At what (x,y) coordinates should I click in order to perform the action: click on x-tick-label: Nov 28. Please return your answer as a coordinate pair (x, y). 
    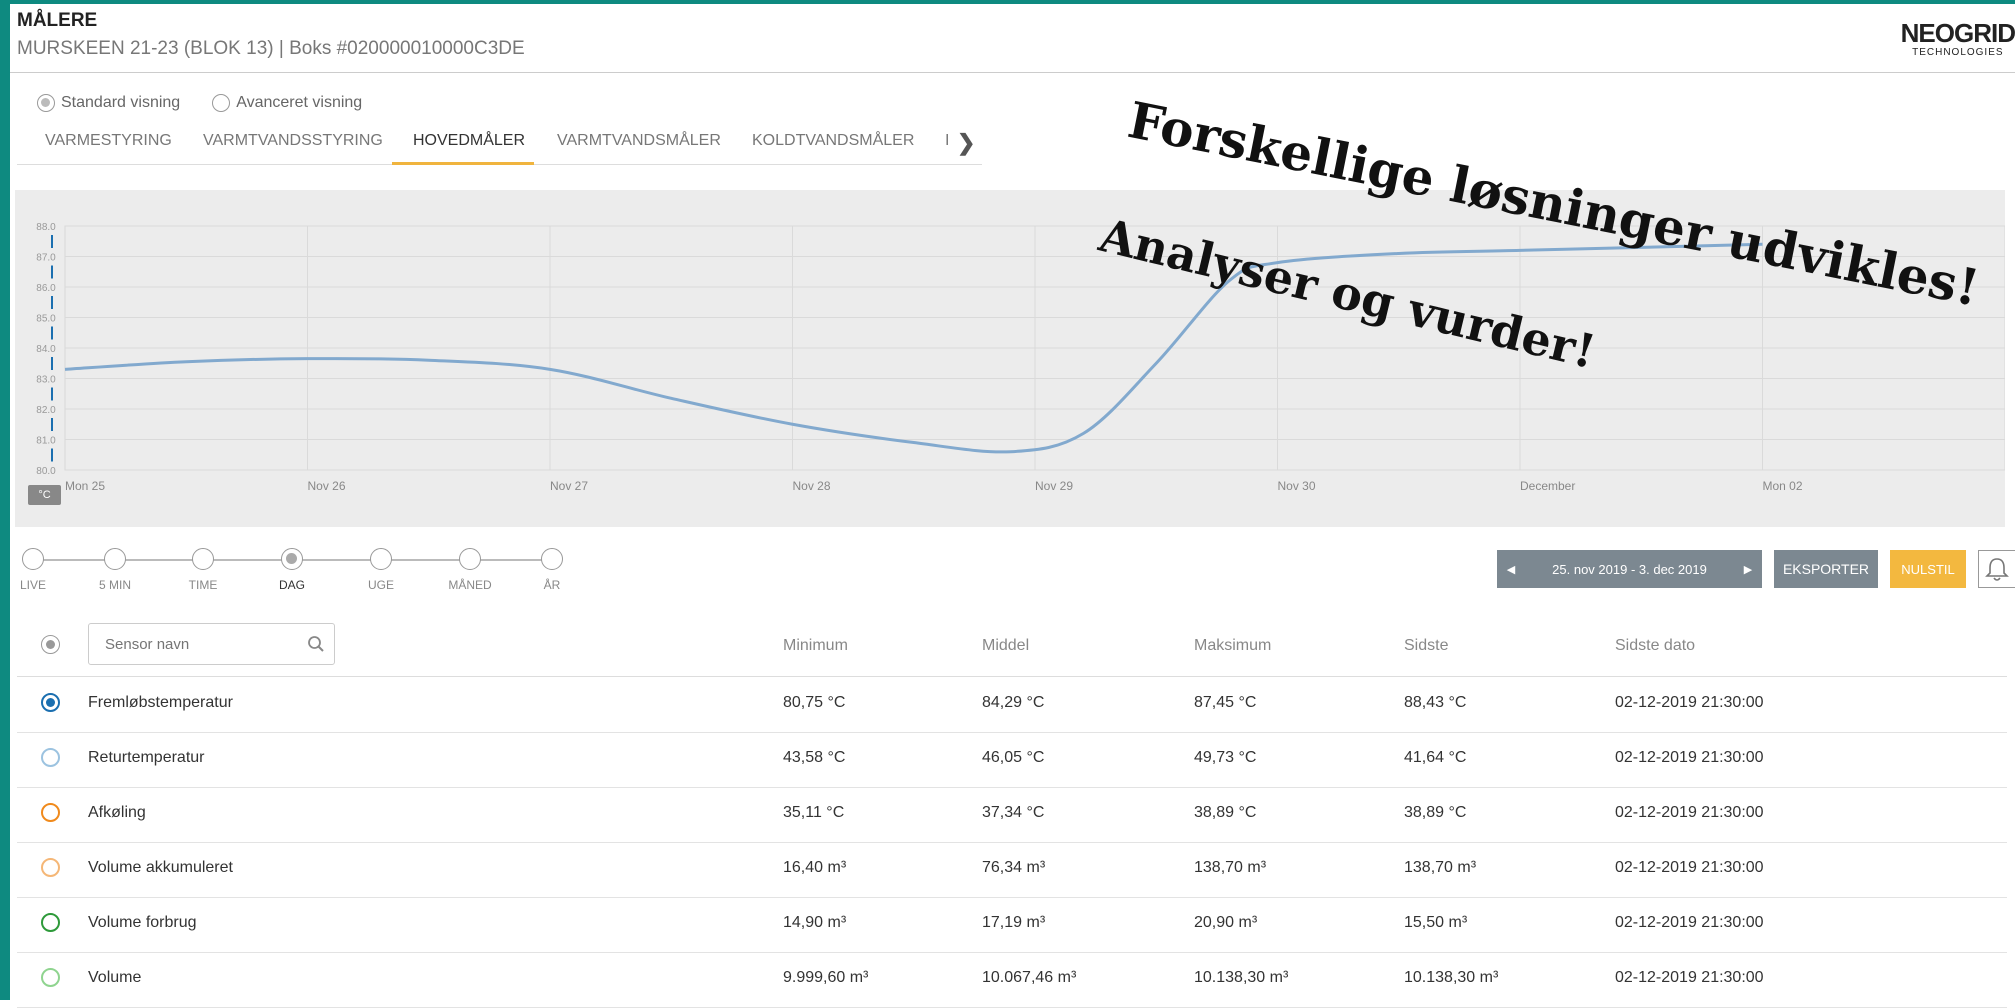
    Looking at the image, I should click on (812, 486).